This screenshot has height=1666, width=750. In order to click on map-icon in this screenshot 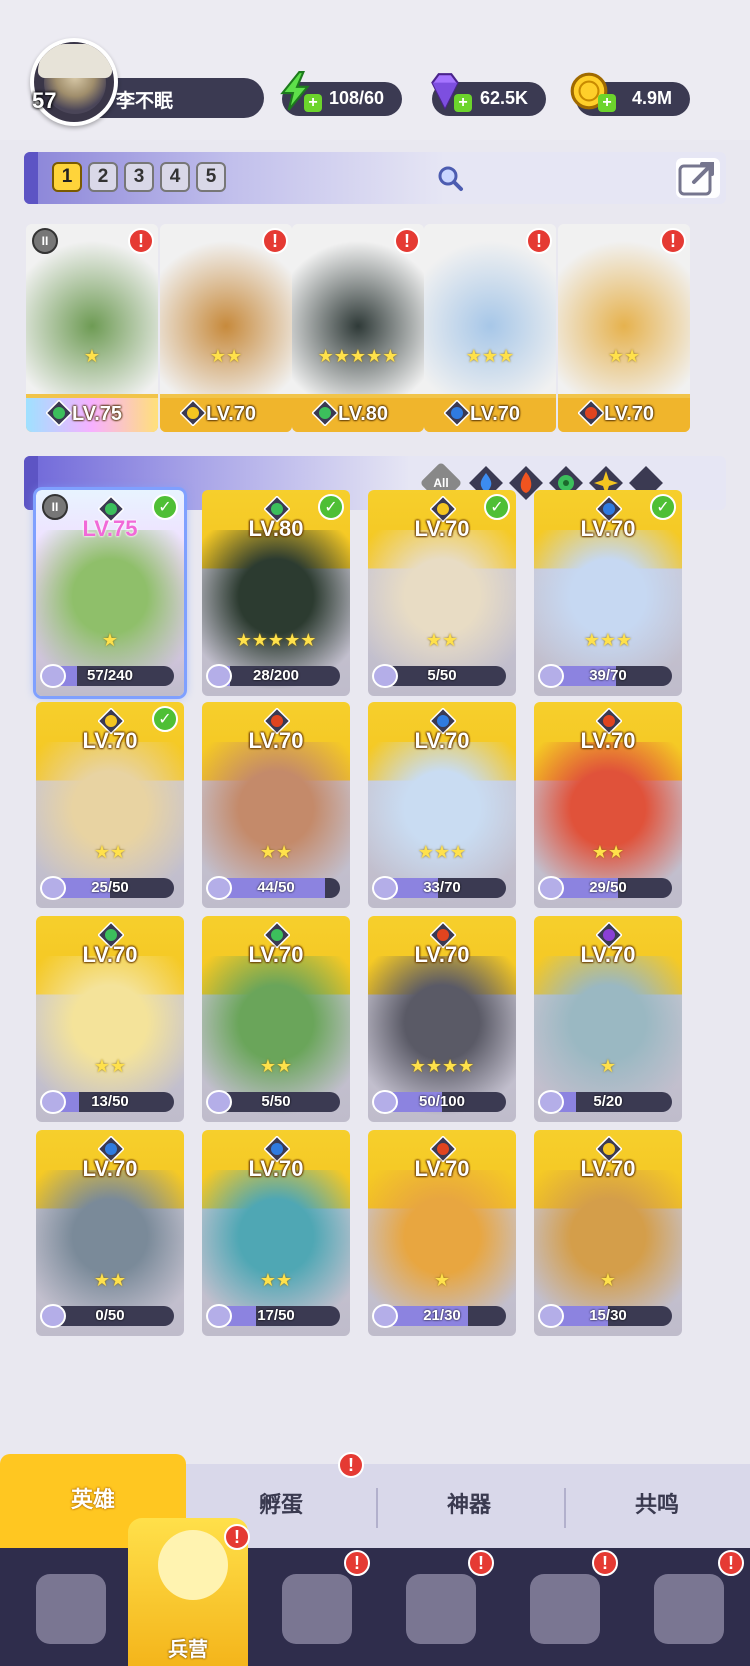, I will do `click(317, 1609)`.